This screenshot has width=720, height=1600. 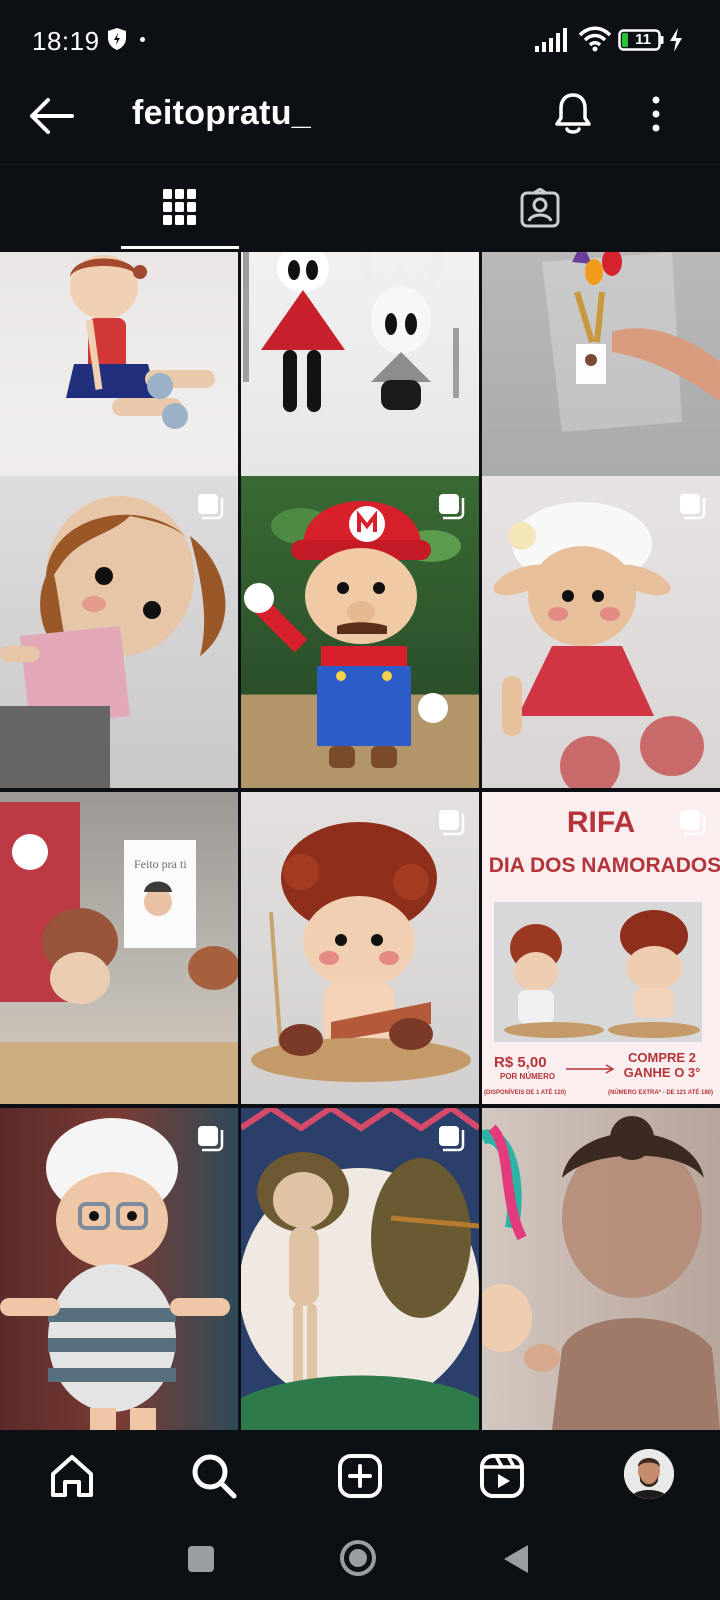 What do you see at coordinates (51, 116) in the screenshot?
I see `back-arrow-icon` at bounding box center [51, 116].